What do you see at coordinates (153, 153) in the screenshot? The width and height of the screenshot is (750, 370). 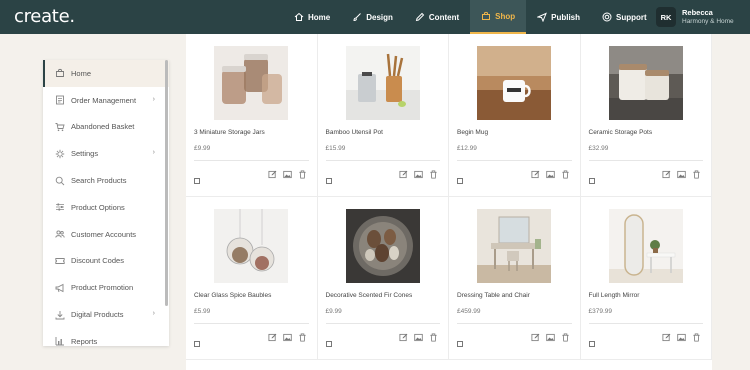 I see `chevron-right-icon: ›` at bounding box center [153, 153].